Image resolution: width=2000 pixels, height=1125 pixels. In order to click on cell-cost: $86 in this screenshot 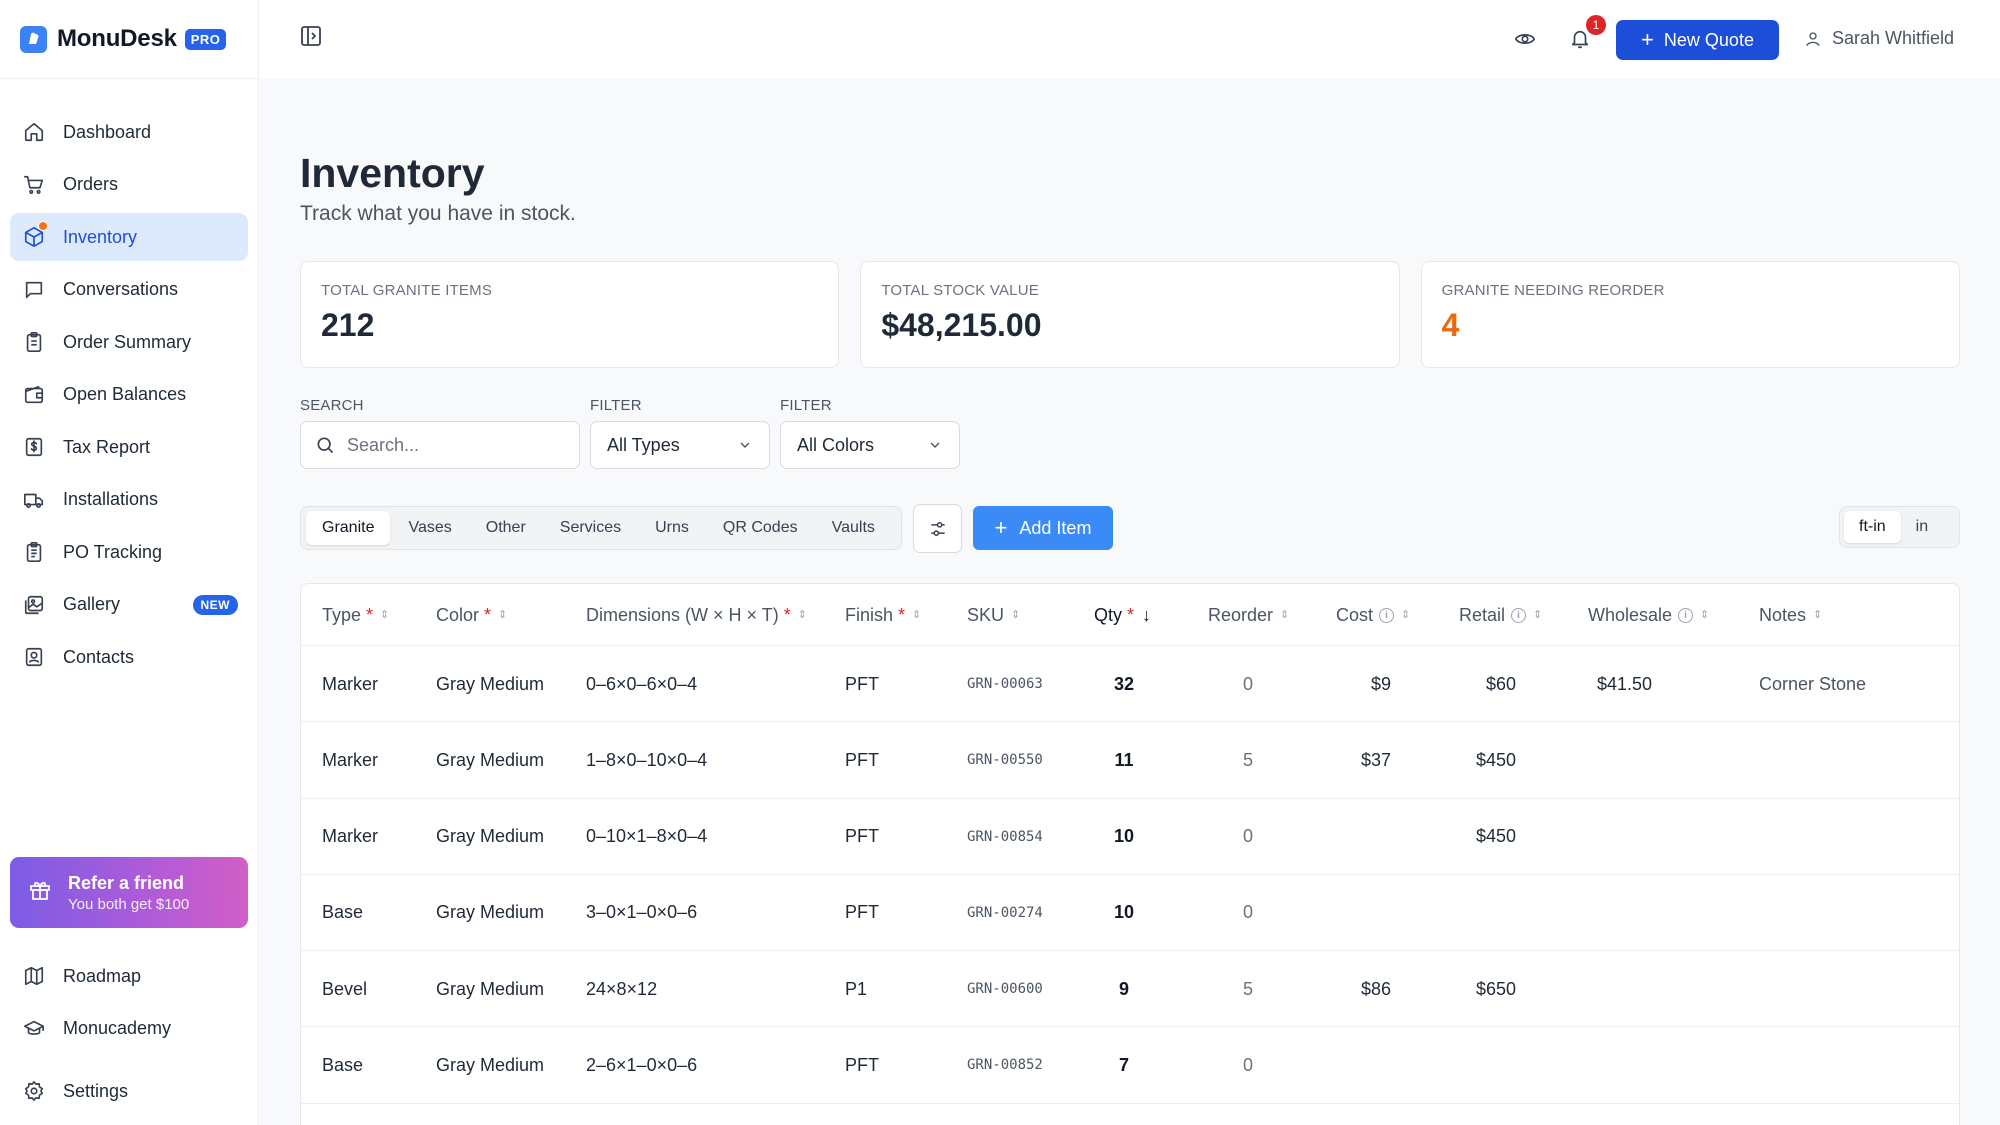, I will do `click(1375, 988)`.